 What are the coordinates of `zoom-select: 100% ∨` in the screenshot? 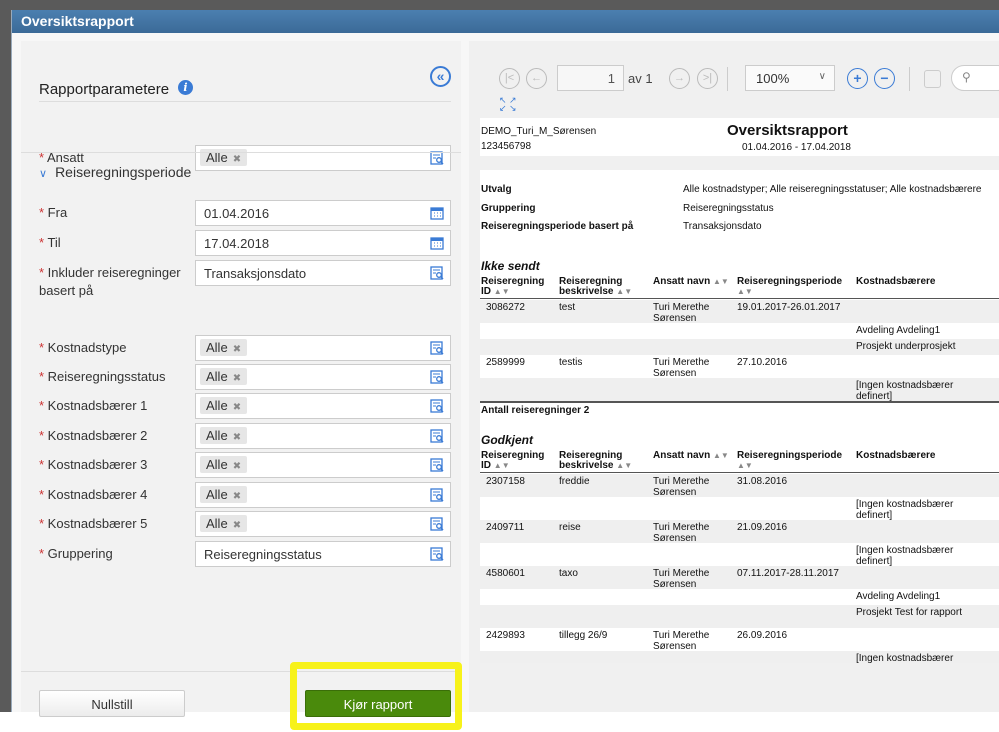 It's located at (790, 78).